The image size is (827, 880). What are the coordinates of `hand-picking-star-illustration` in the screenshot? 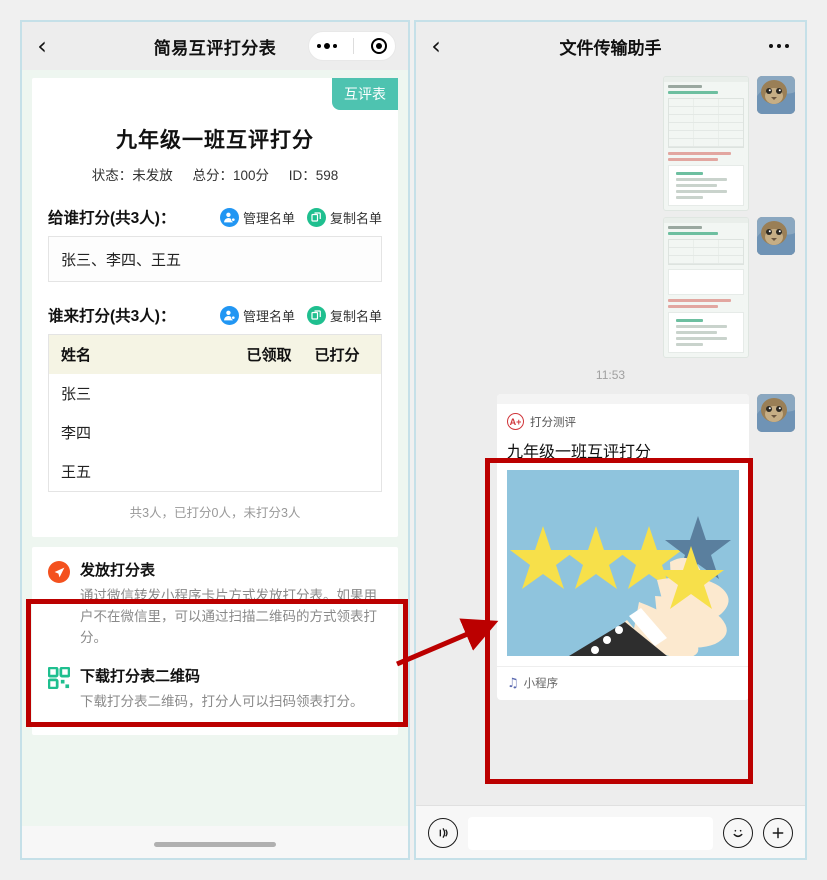 It's located at (623, 563).